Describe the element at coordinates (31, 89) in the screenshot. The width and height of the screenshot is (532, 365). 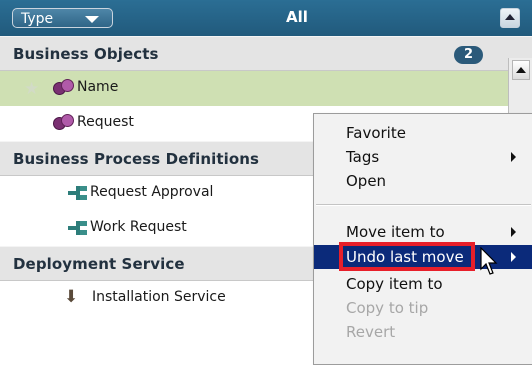
I see `favorite-star-icon: ★` at that location.